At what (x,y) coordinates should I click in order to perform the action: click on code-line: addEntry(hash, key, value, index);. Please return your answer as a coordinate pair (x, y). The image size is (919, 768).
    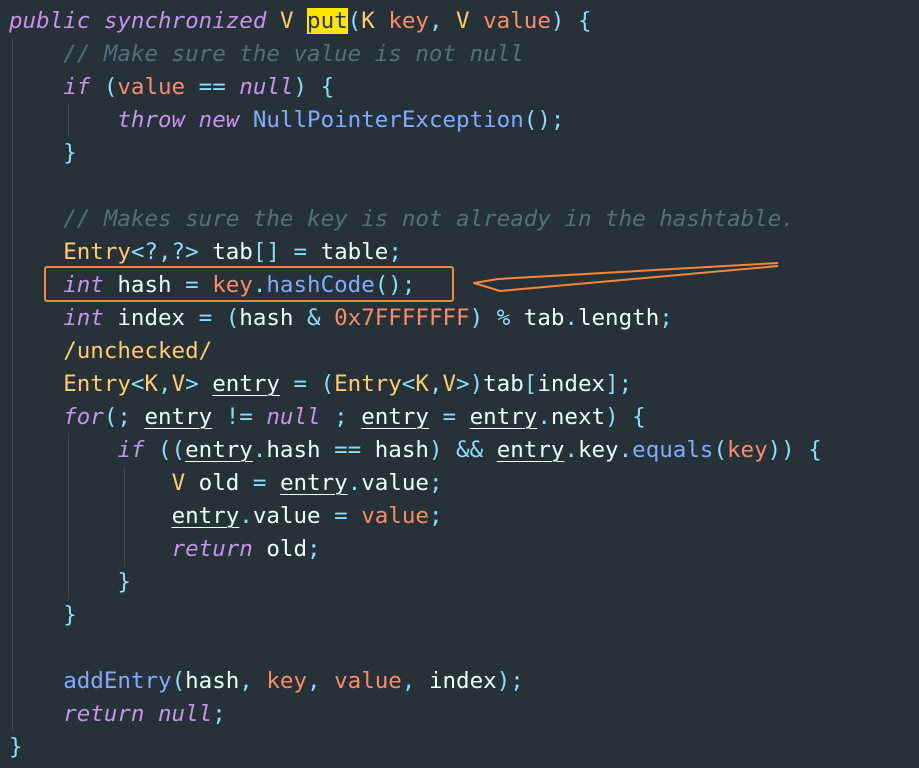
    Looking at the image, I should click on (266, 681).